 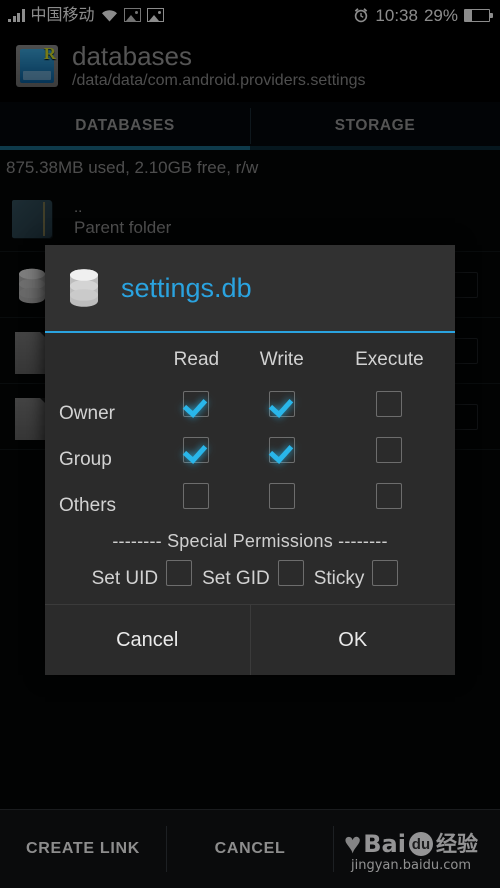 I want to click on checkbox-group-read, so click(x=196, y=450).